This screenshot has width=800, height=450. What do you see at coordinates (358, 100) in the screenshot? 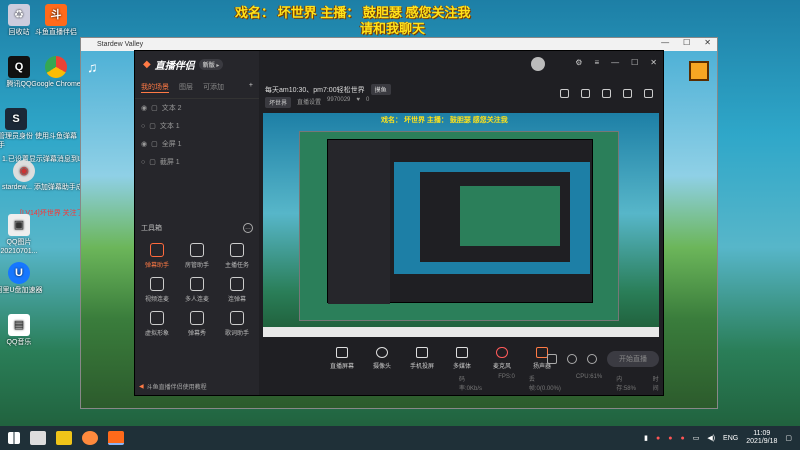
I see `like-icon: ♥` at bounding box center [358, 100].